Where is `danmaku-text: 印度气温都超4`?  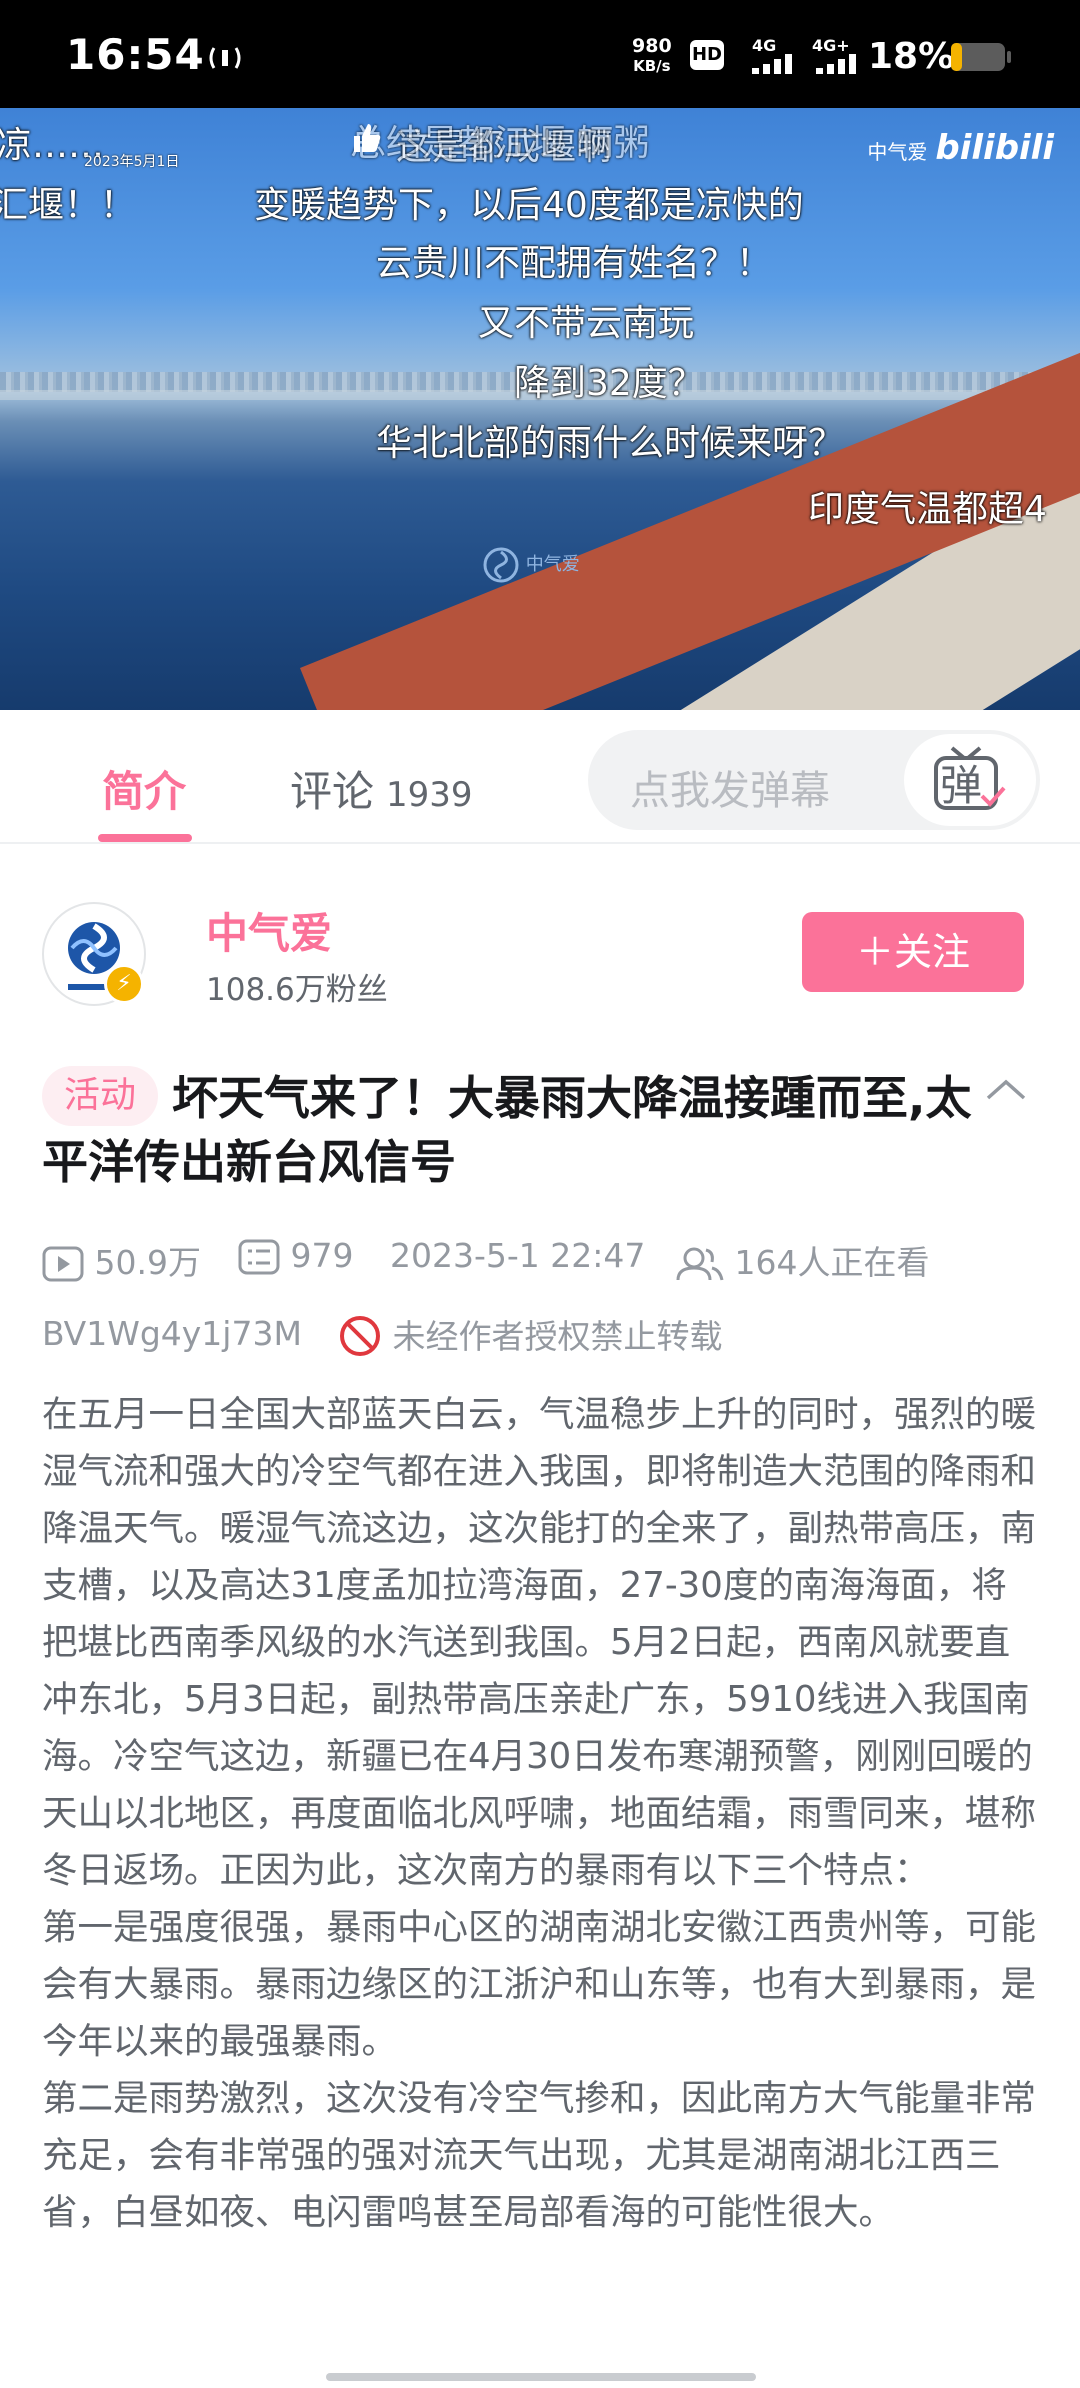
danmaku-text: 印度气温都超4 is located at coordinates (927, 509).